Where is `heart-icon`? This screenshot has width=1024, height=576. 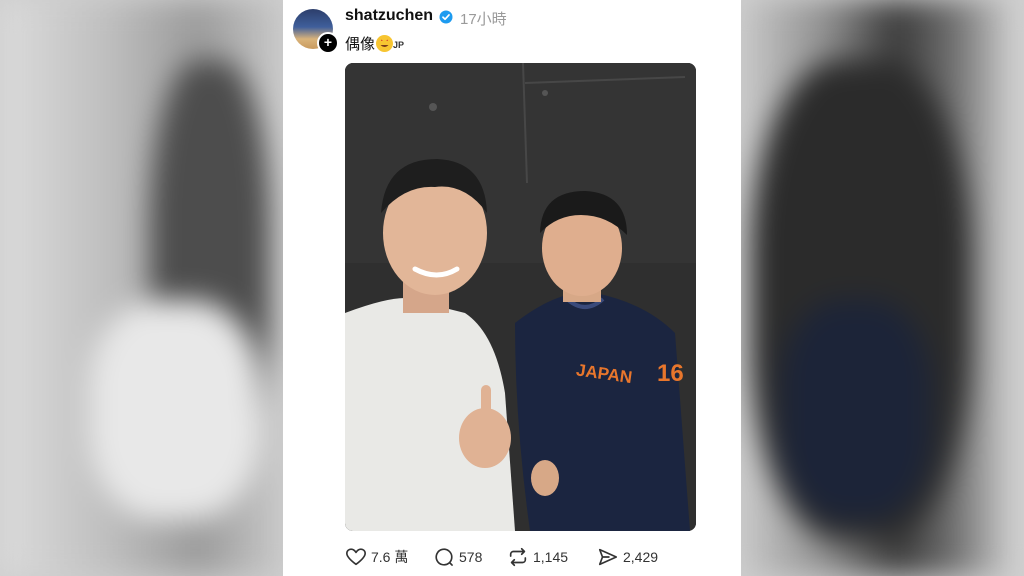
heart-icon is located at coordinates (356, 557).